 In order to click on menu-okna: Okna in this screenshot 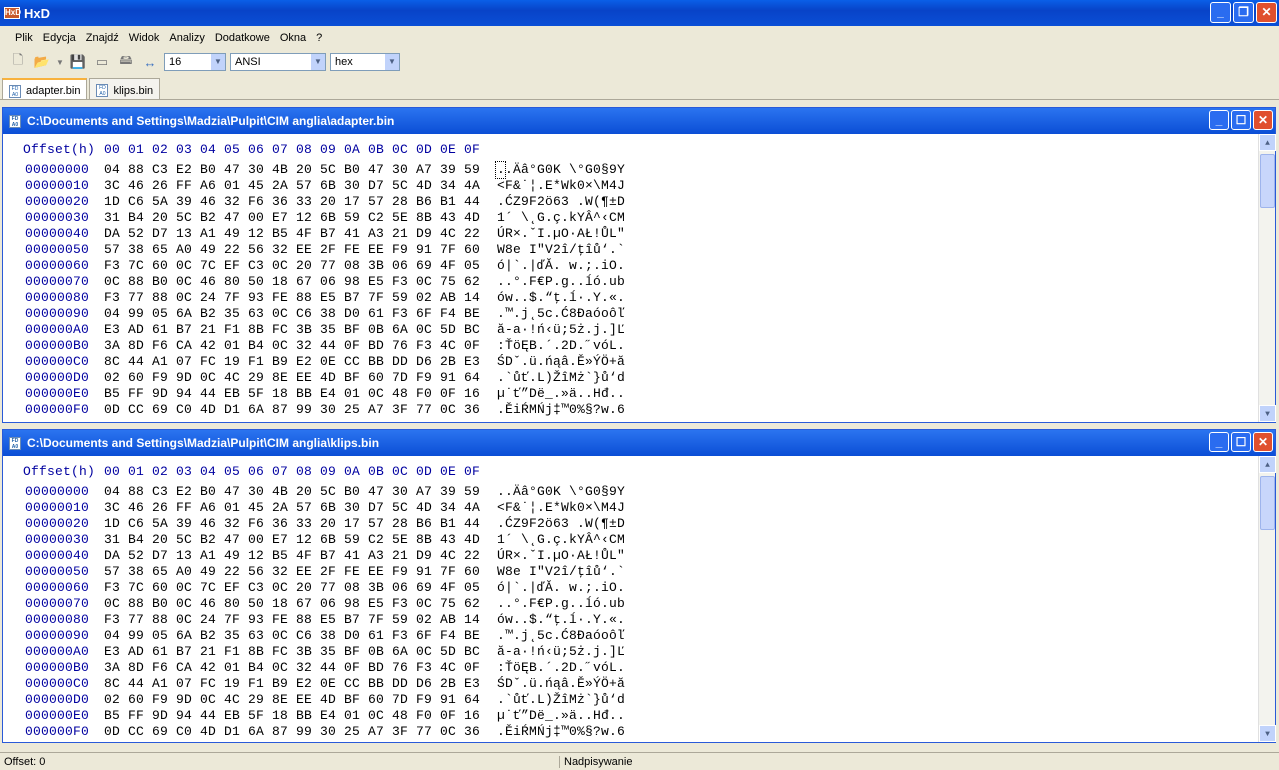, I will do `click(293, 38)`.